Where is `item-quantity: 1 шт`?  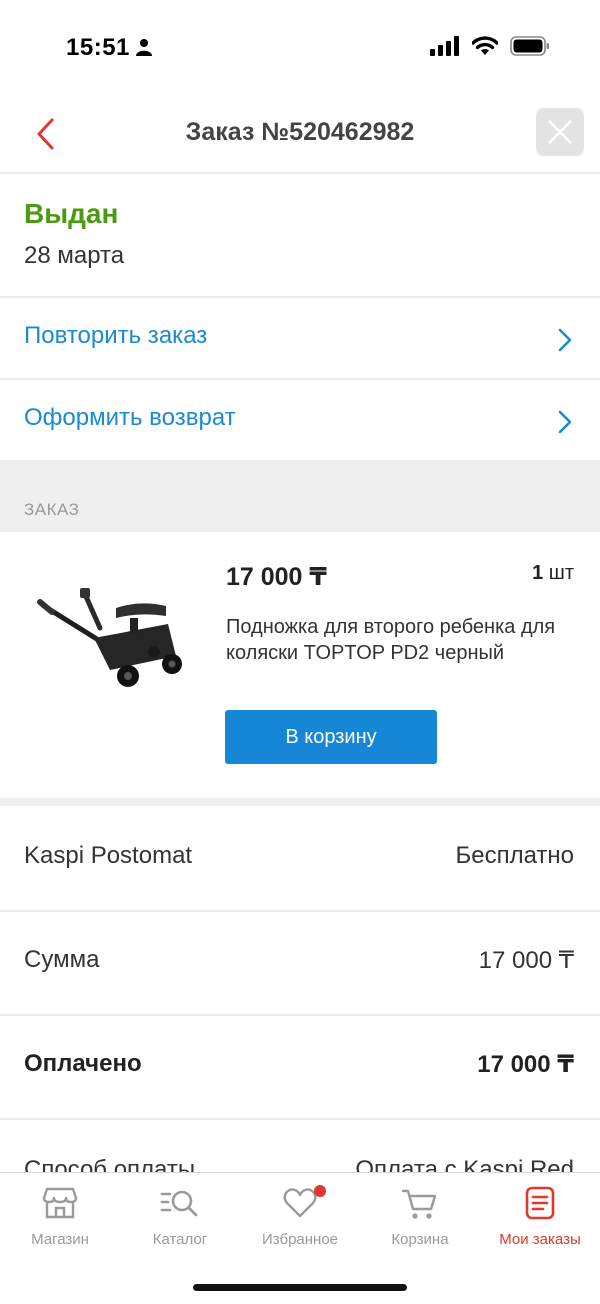
item-quantity: 1 шт is located at coordinates (553, 573).